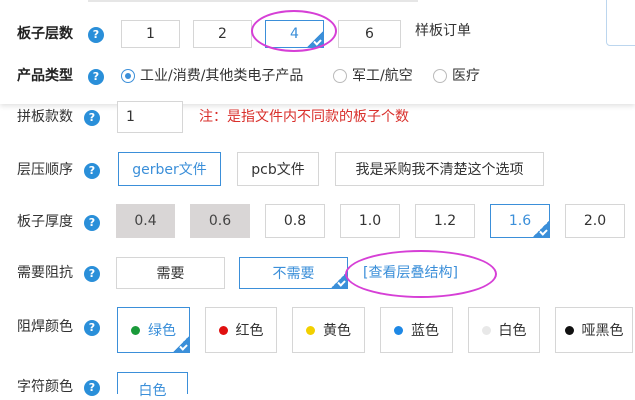 This screenshot has width=635, height=400. What do you see at coordinates (45, 222) in the screenshot?
I see `thickness-label: 板子厚度` at bounding box center [45, 222].